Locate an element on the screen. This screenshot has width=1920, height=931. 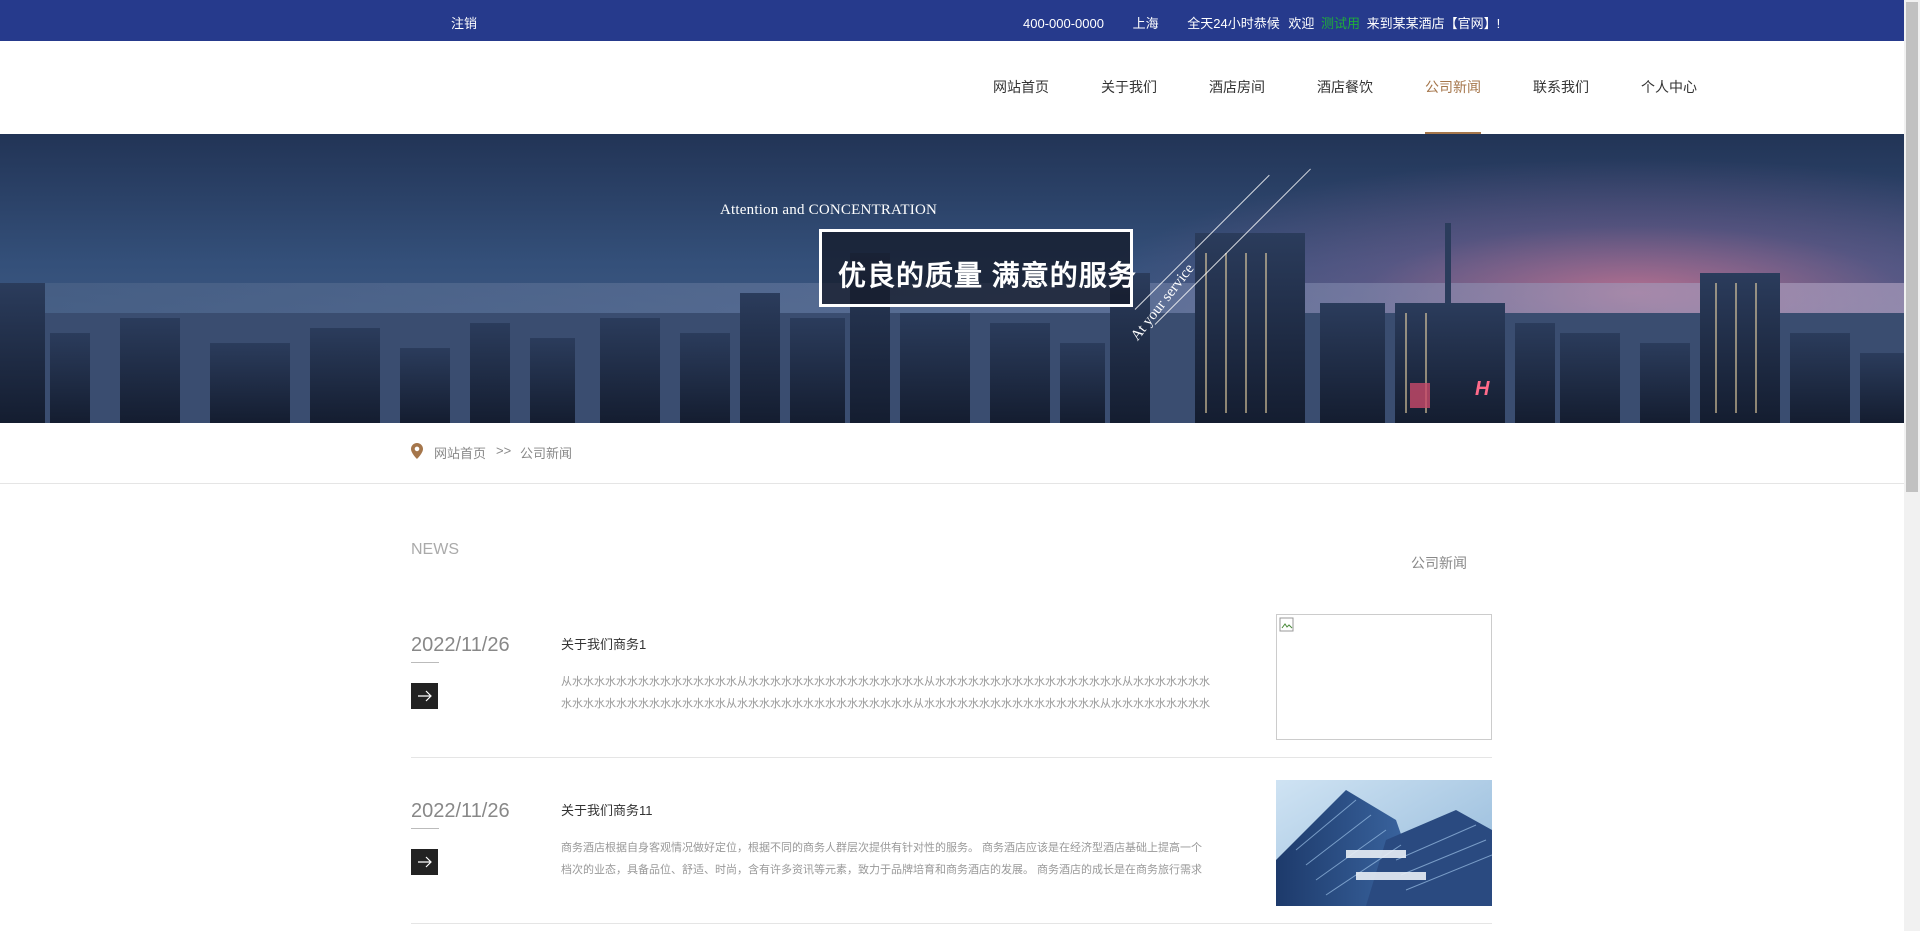
welcome-suffix: 来到某某酒店【官网】! is located at coordinates (1433, 23).